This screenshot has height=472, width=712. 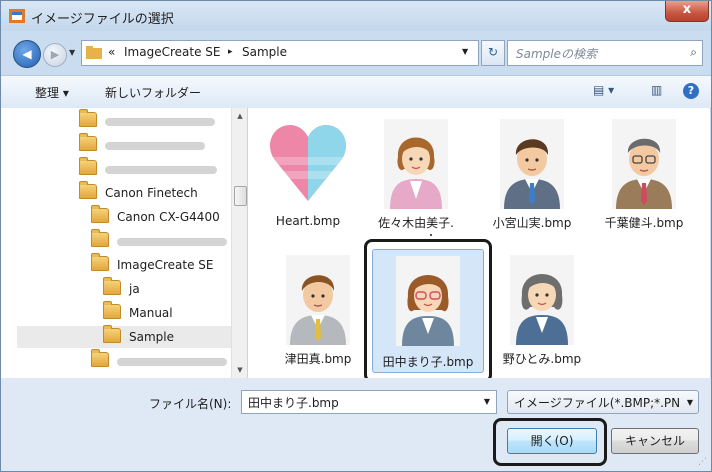 What do you see at coordinates (168, 217) in the screenshot?
I see `tree-item-label: Canon CX-G4400` at bounding box center [168, 217].